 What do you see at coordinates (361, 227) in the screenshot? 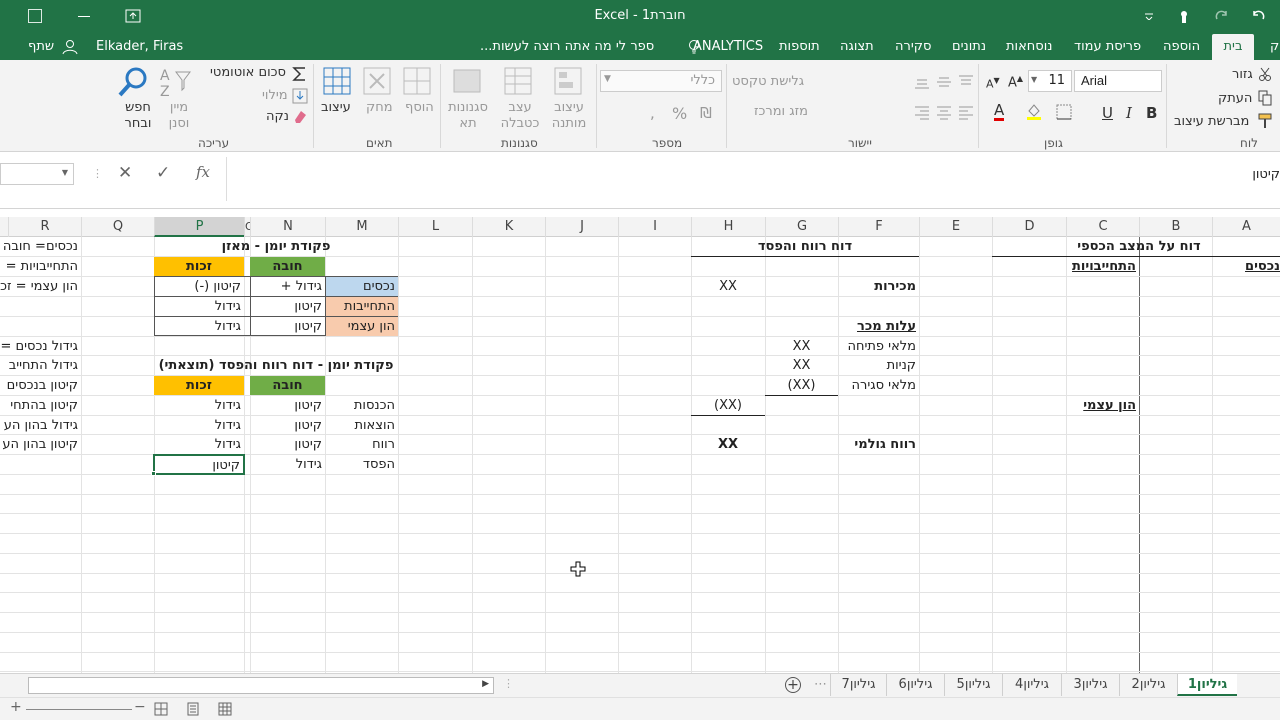
I see `column-header-m: M` at bounding box center [361, 227].